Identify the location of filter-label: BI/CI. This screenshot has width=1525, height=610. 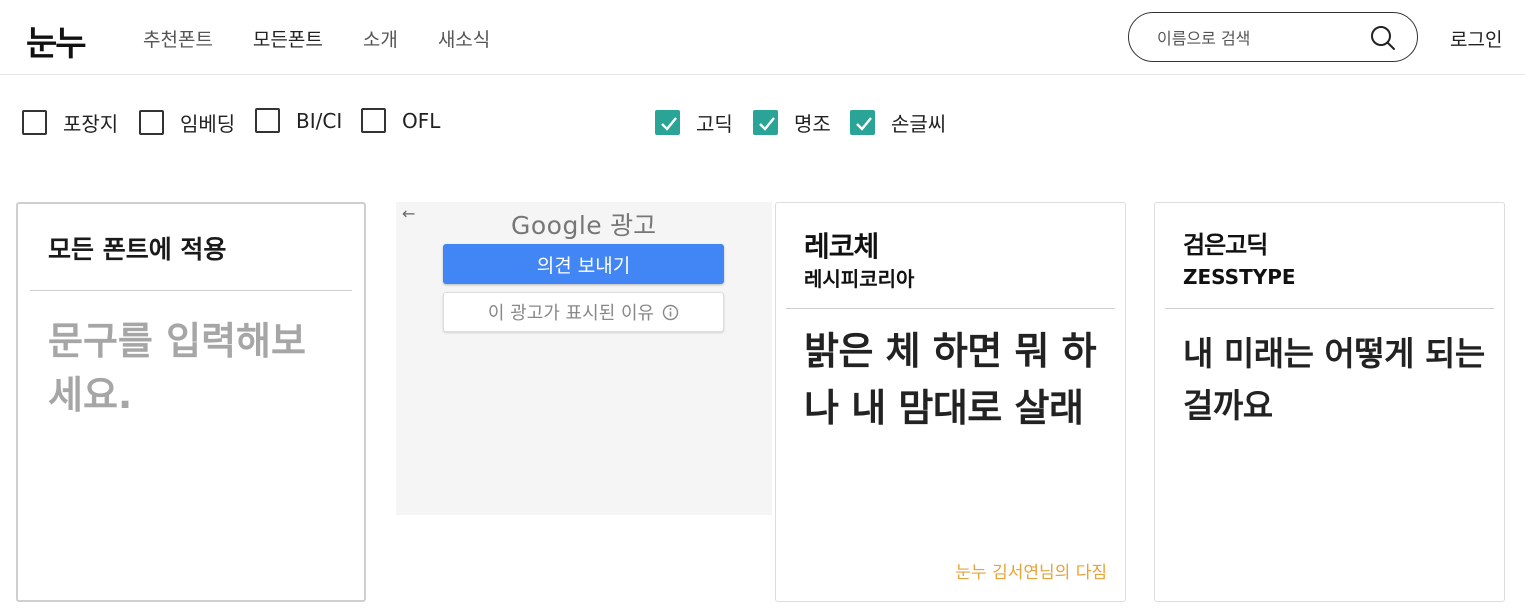
(319, 120).